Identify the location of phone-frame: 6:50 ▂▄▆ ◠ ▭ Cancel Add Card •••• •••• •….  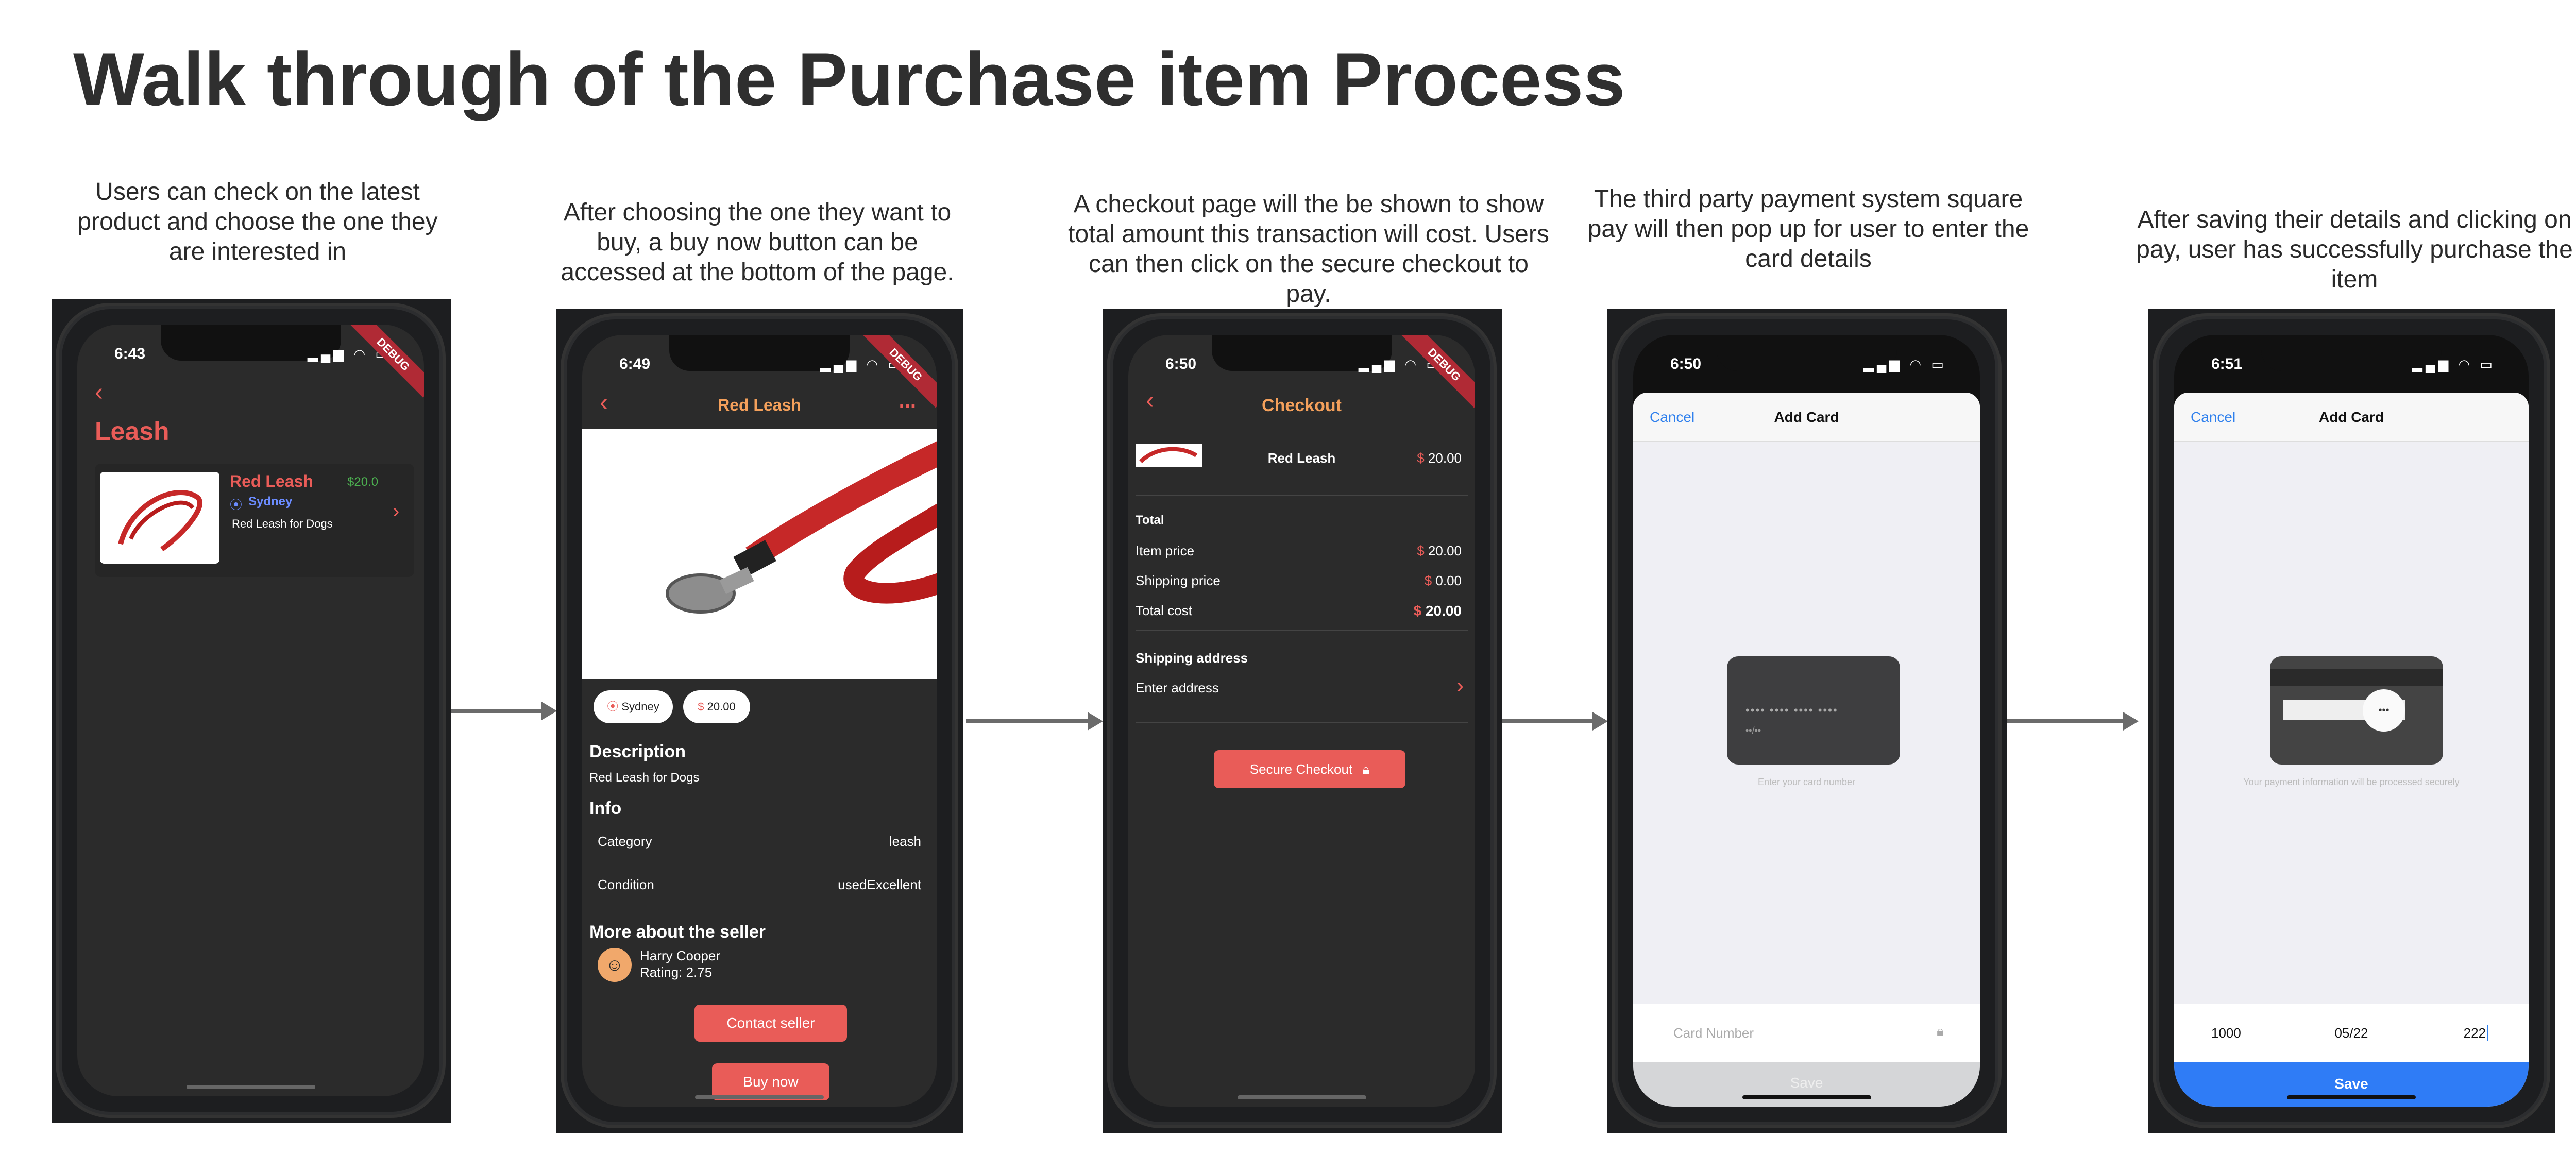
(1806, 720).